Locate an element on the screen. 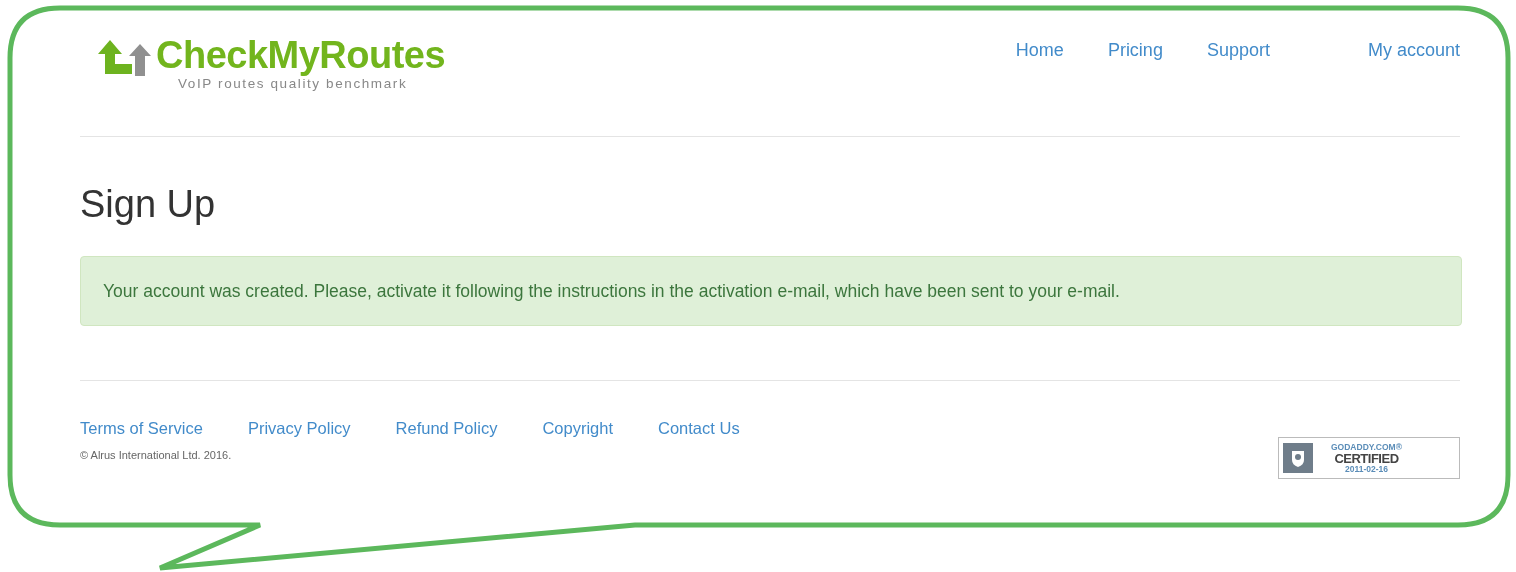 Image resolution: width=1516 pixels, height=572 pixels. nav-link: My account is located at coordinates (1413, 50).